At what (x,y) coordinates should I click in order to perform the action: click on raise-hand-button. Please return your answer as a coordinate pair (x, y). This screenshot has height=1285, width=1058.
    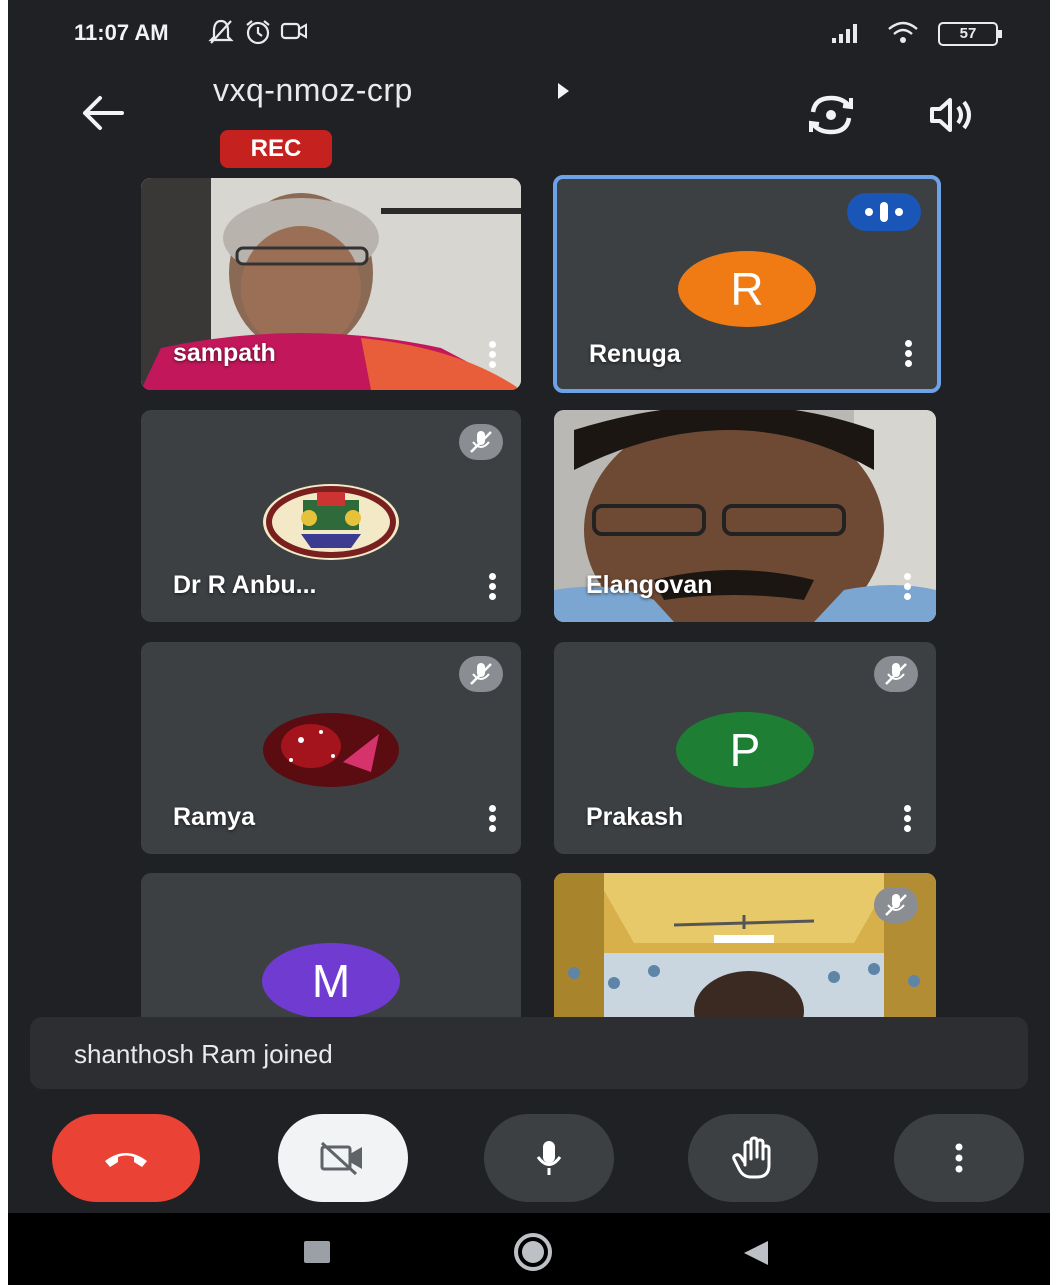
    Looking at the image, I should click on (753, 1158).